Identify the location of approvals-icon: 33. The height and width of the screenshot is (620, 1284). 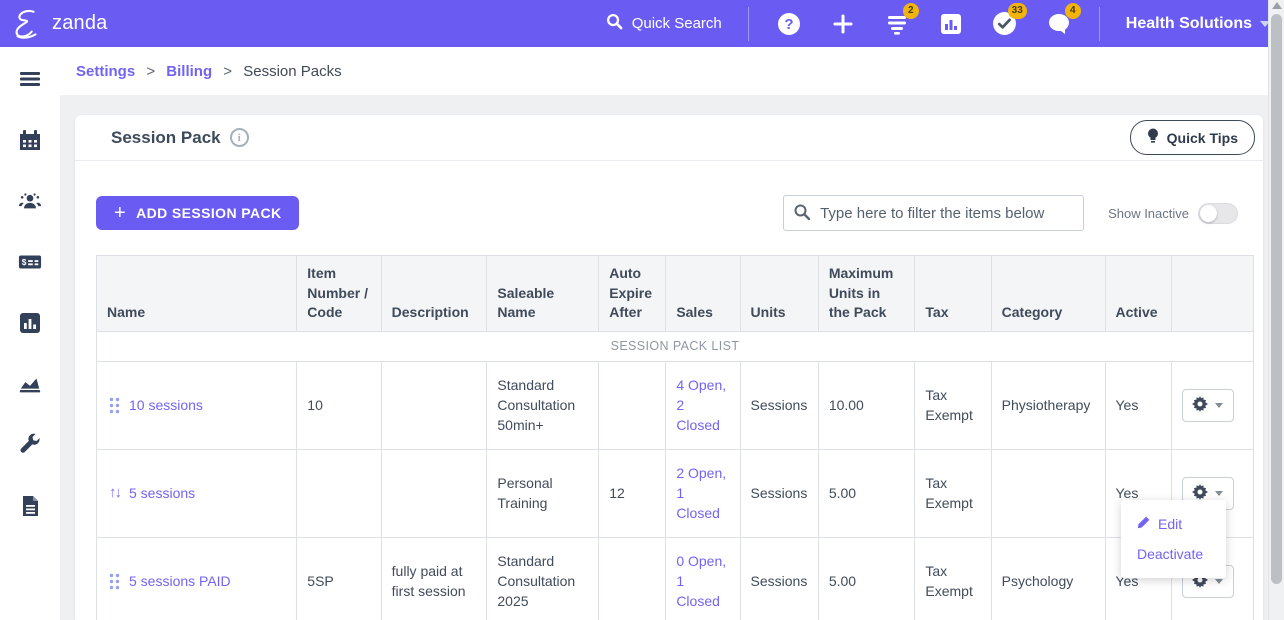
(1009, 20).